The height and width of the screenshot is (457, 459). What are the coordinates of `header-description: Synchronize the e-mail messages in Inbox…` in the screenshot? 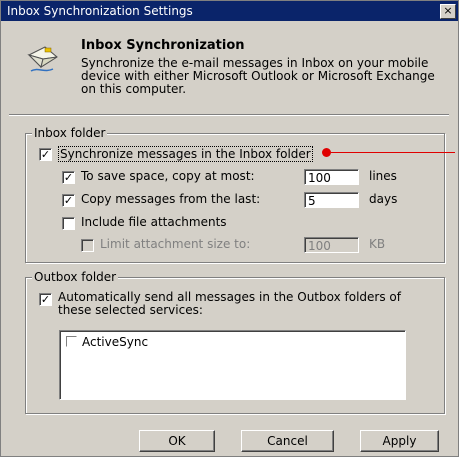 It's located at (258, 76).